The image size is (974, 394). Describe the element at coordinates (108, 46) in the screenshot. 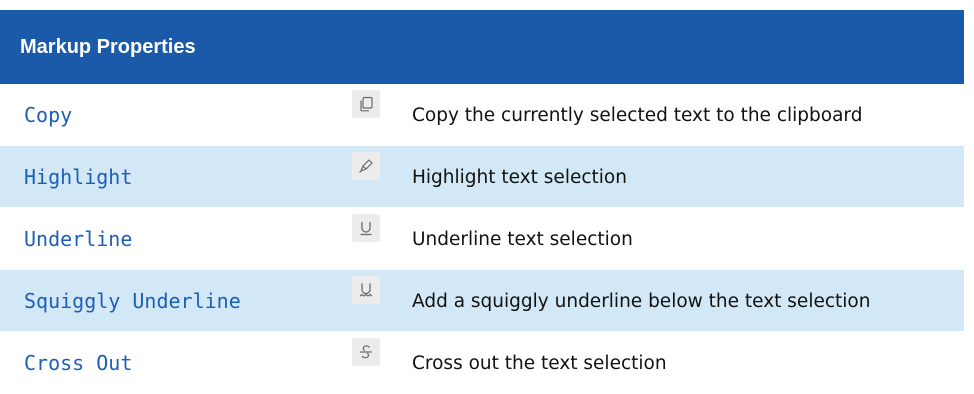

I see `table-header-title: Markup Properties` at that location.